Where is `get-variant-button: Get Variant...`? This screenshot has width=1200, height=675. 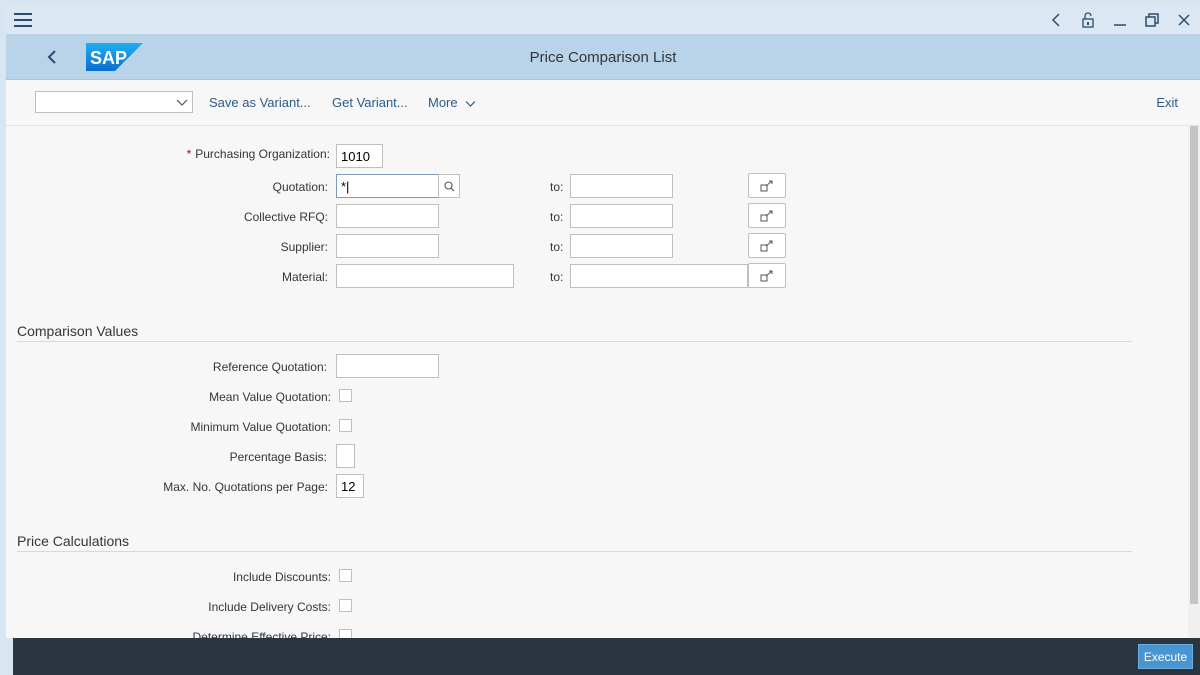 get-variant-button: Get Variant... is located at coordinates (370, 102).